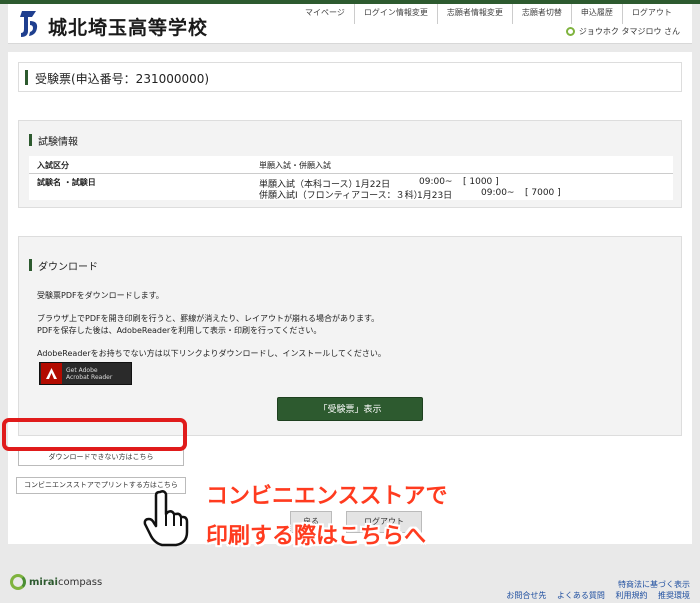 This screenshot has width=700, height=603. I want to click on user-icon, so click(570, 31).